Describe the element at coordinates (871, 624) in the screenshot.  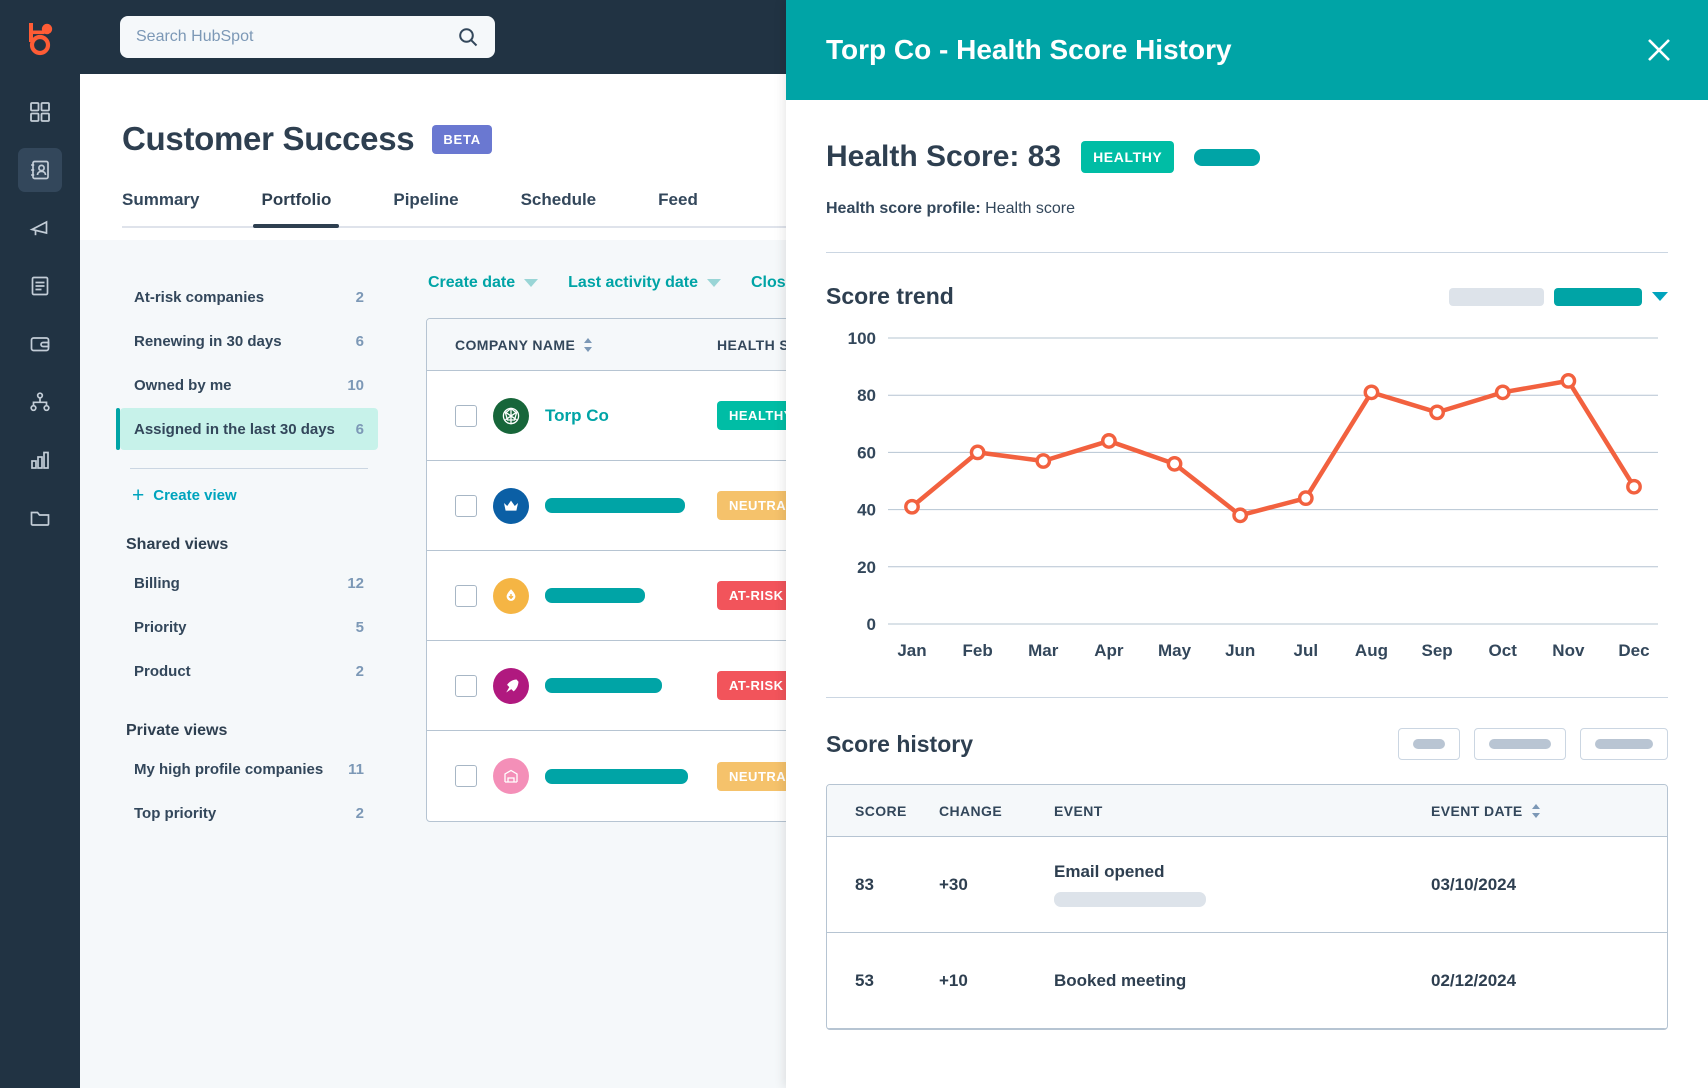
I see `svg-text: 0` at that location.